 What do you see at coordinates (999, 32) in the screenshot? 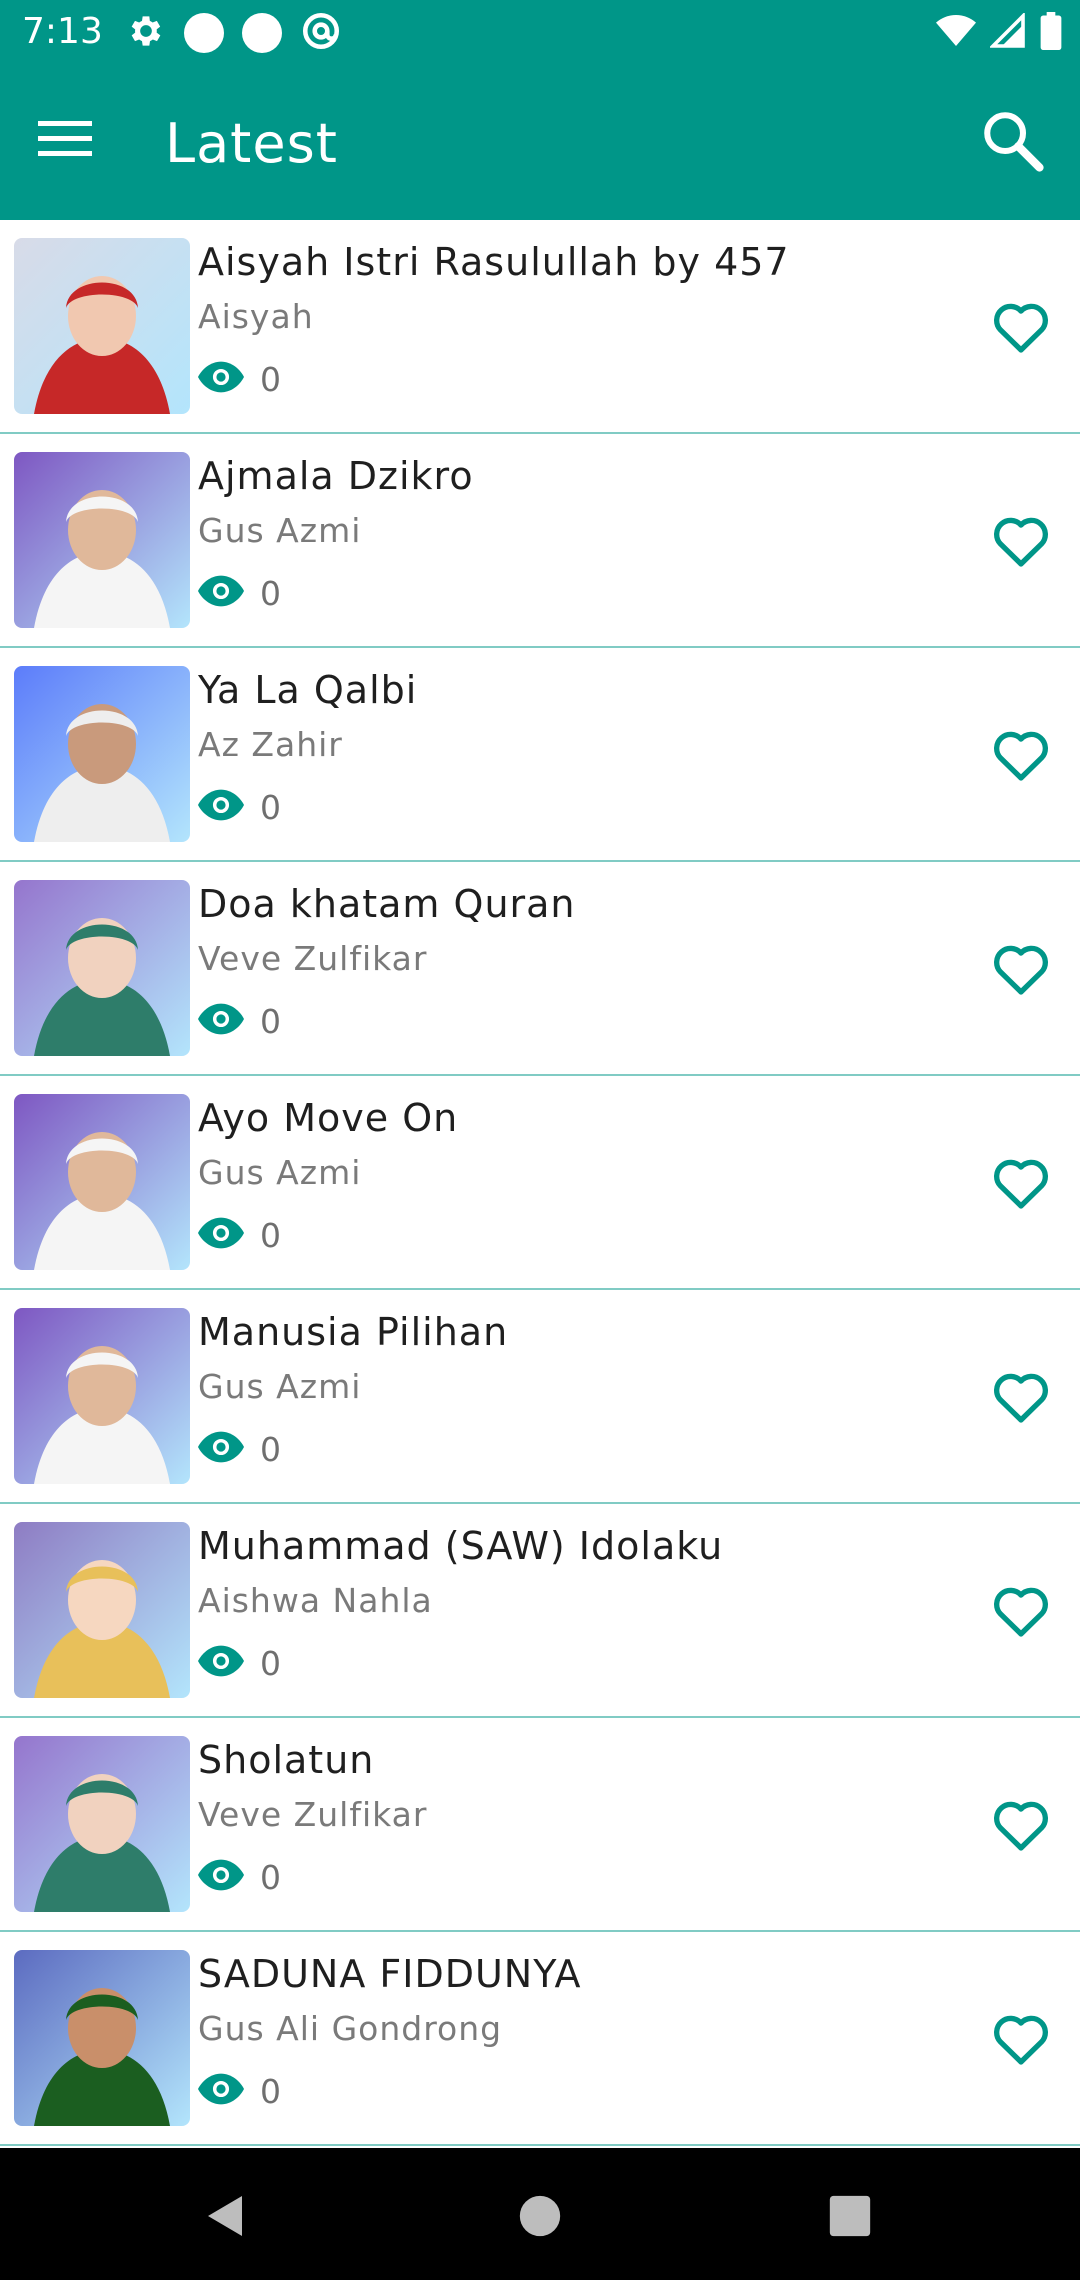
I see `status-system-icons` at bounding box center [999, 32].